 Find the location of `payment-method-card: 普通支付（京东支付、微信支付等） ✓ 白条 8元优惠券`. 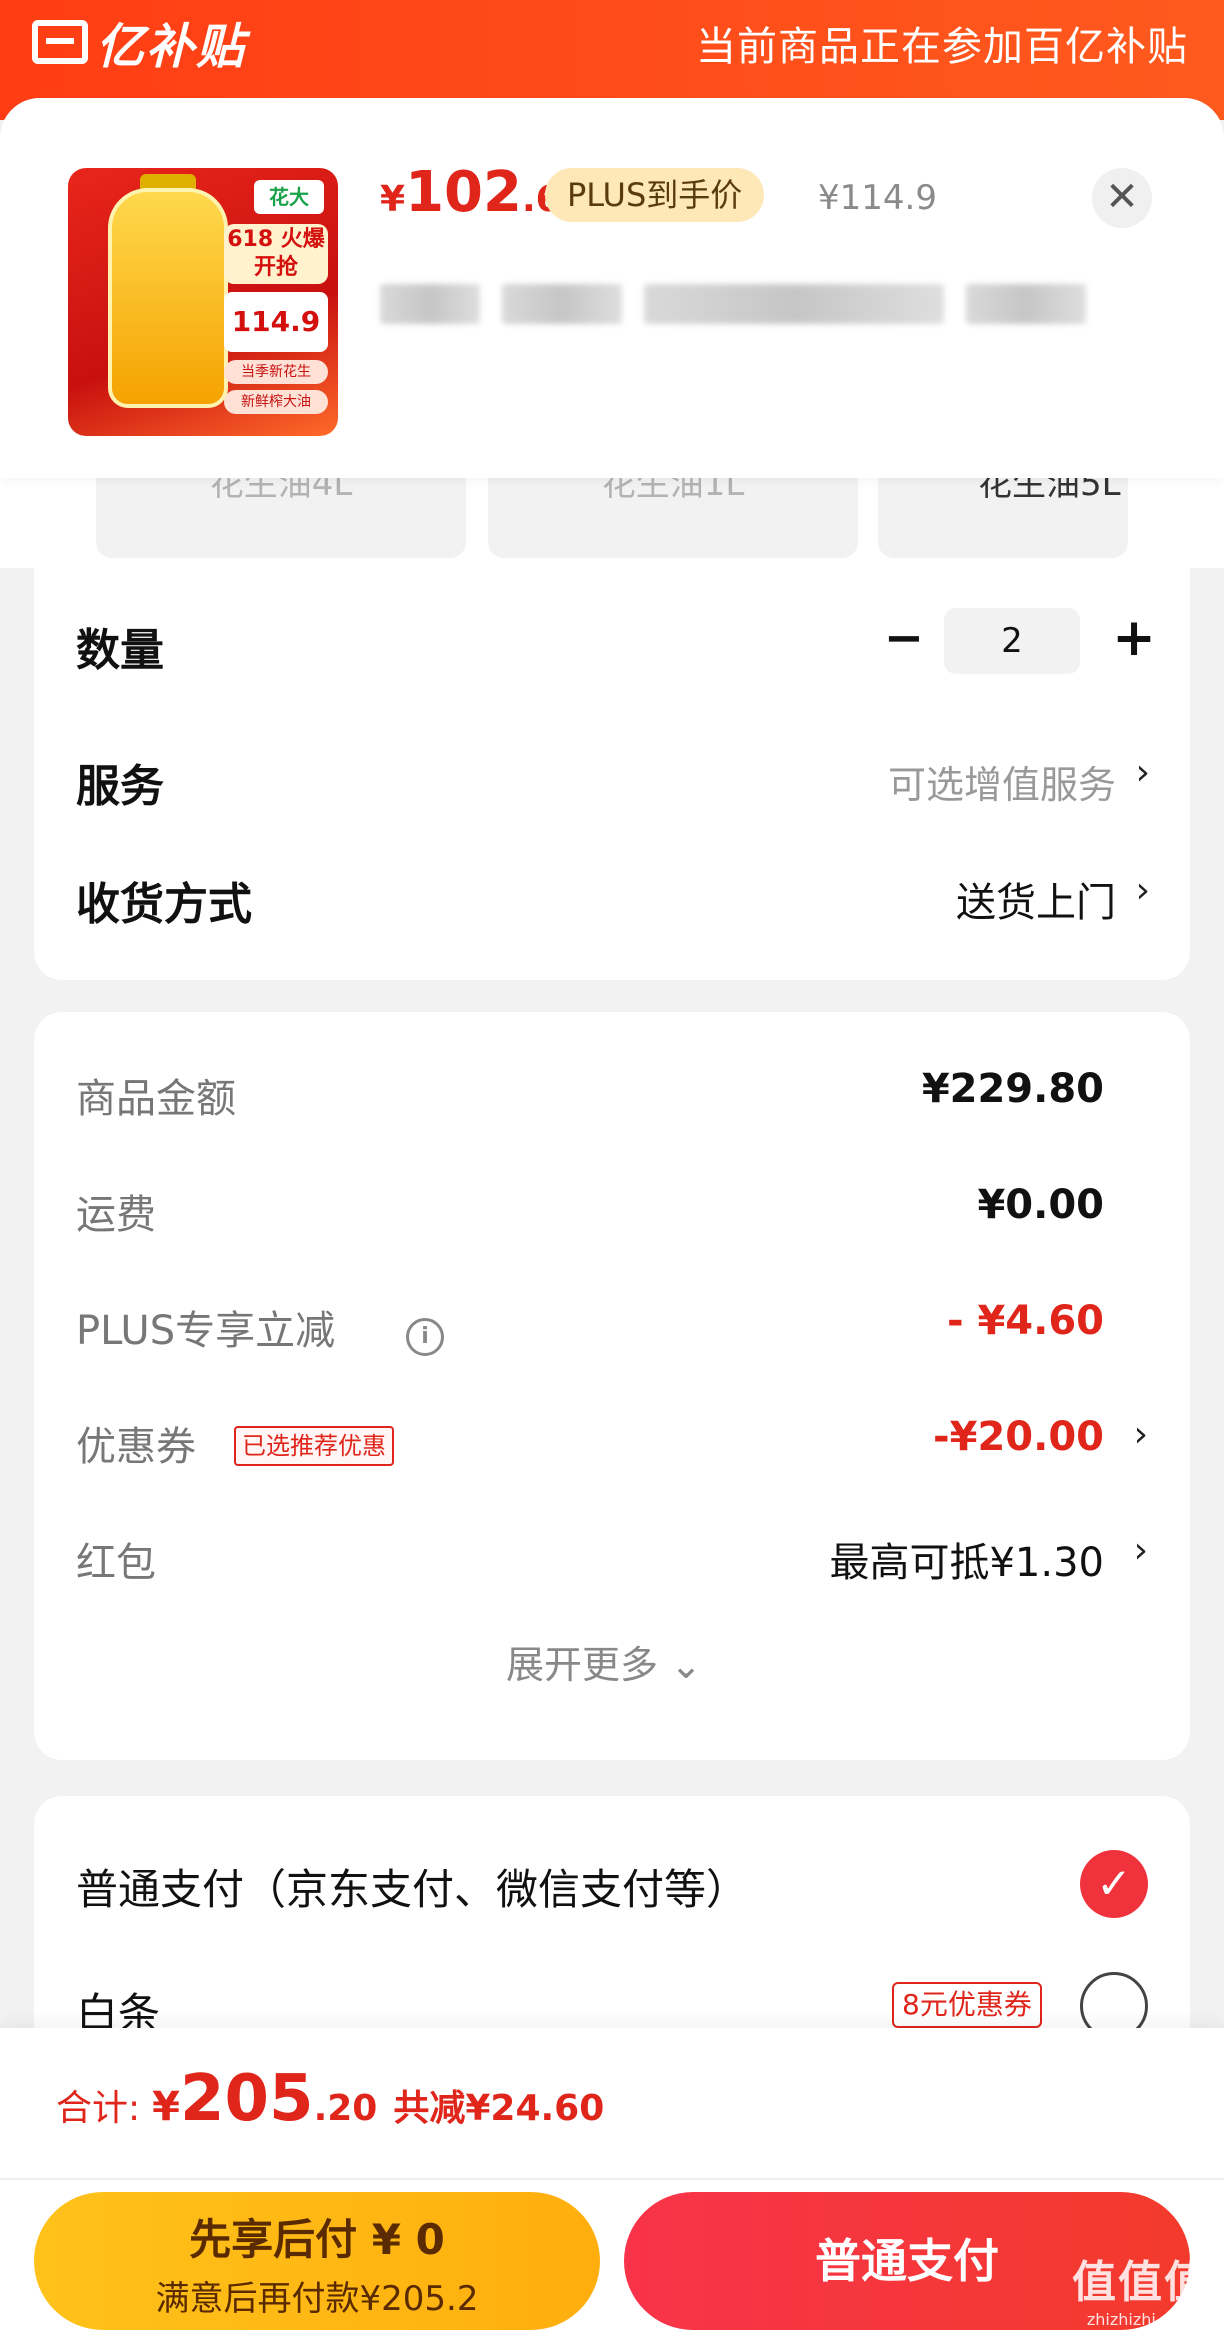

payment-method-card: 普通支付（京东支付、微信支付等） ✓ 白条 8元优惠券 is located at coordinates (612, 1918).